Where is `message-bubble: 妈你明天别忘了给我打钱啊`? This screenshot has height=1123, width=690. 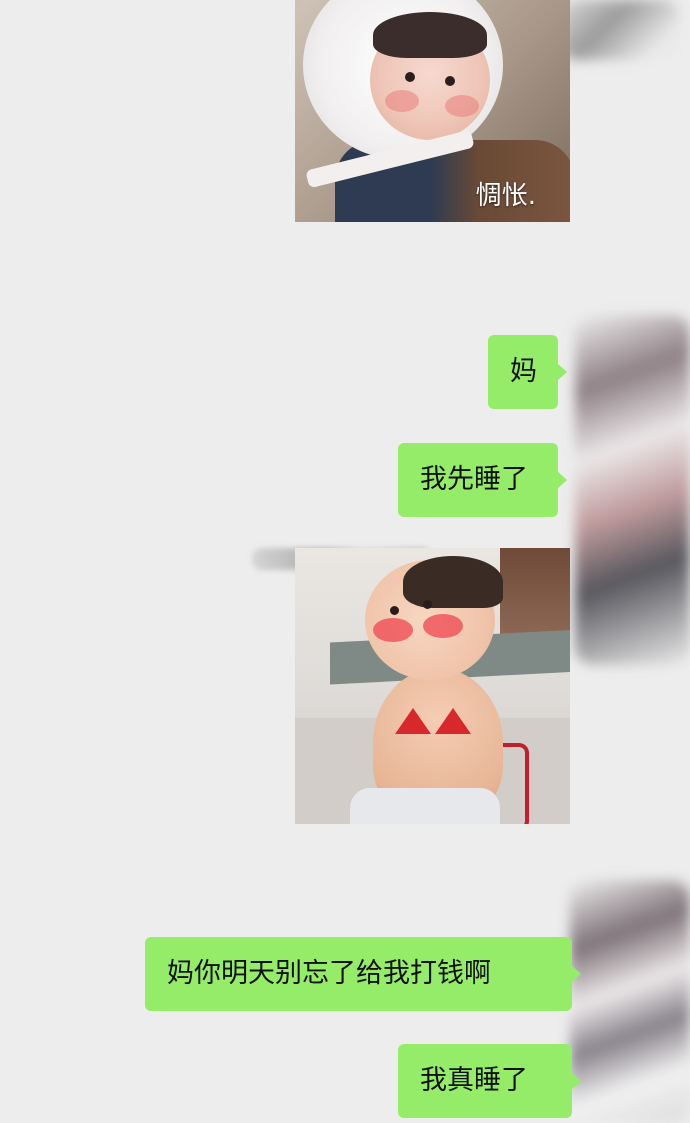
message-bubble: 妈你明天别忘了给我打钱啊 is located at coordinates (363, 974).